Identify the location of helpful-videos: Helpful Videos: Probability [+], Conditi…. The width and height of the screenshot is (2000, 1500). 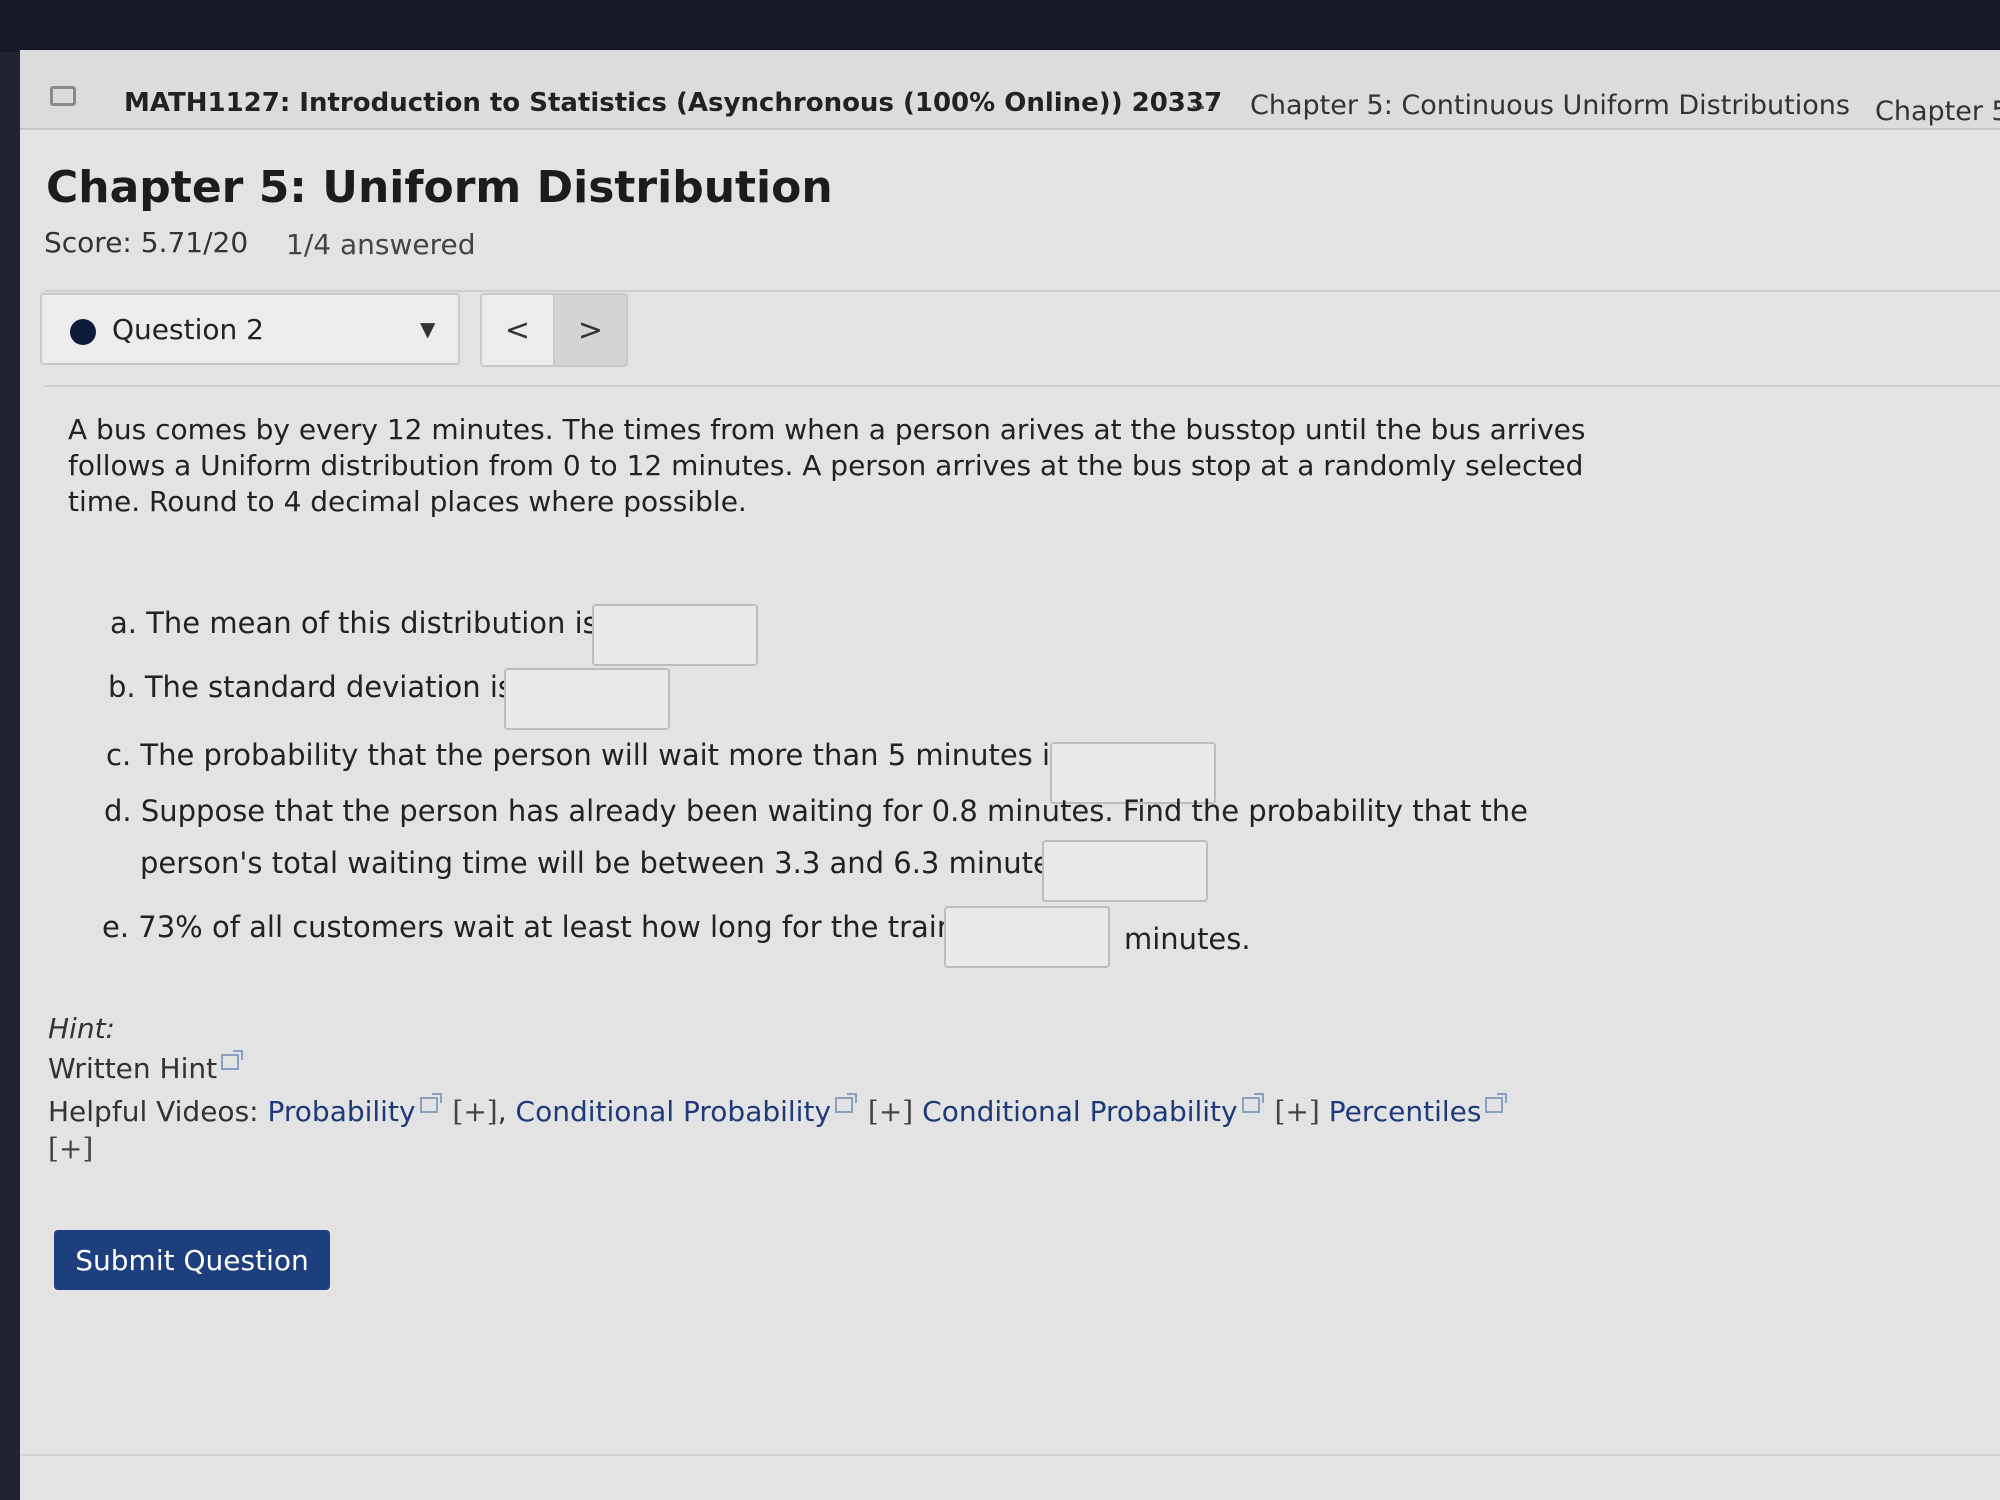
(778, 1110).